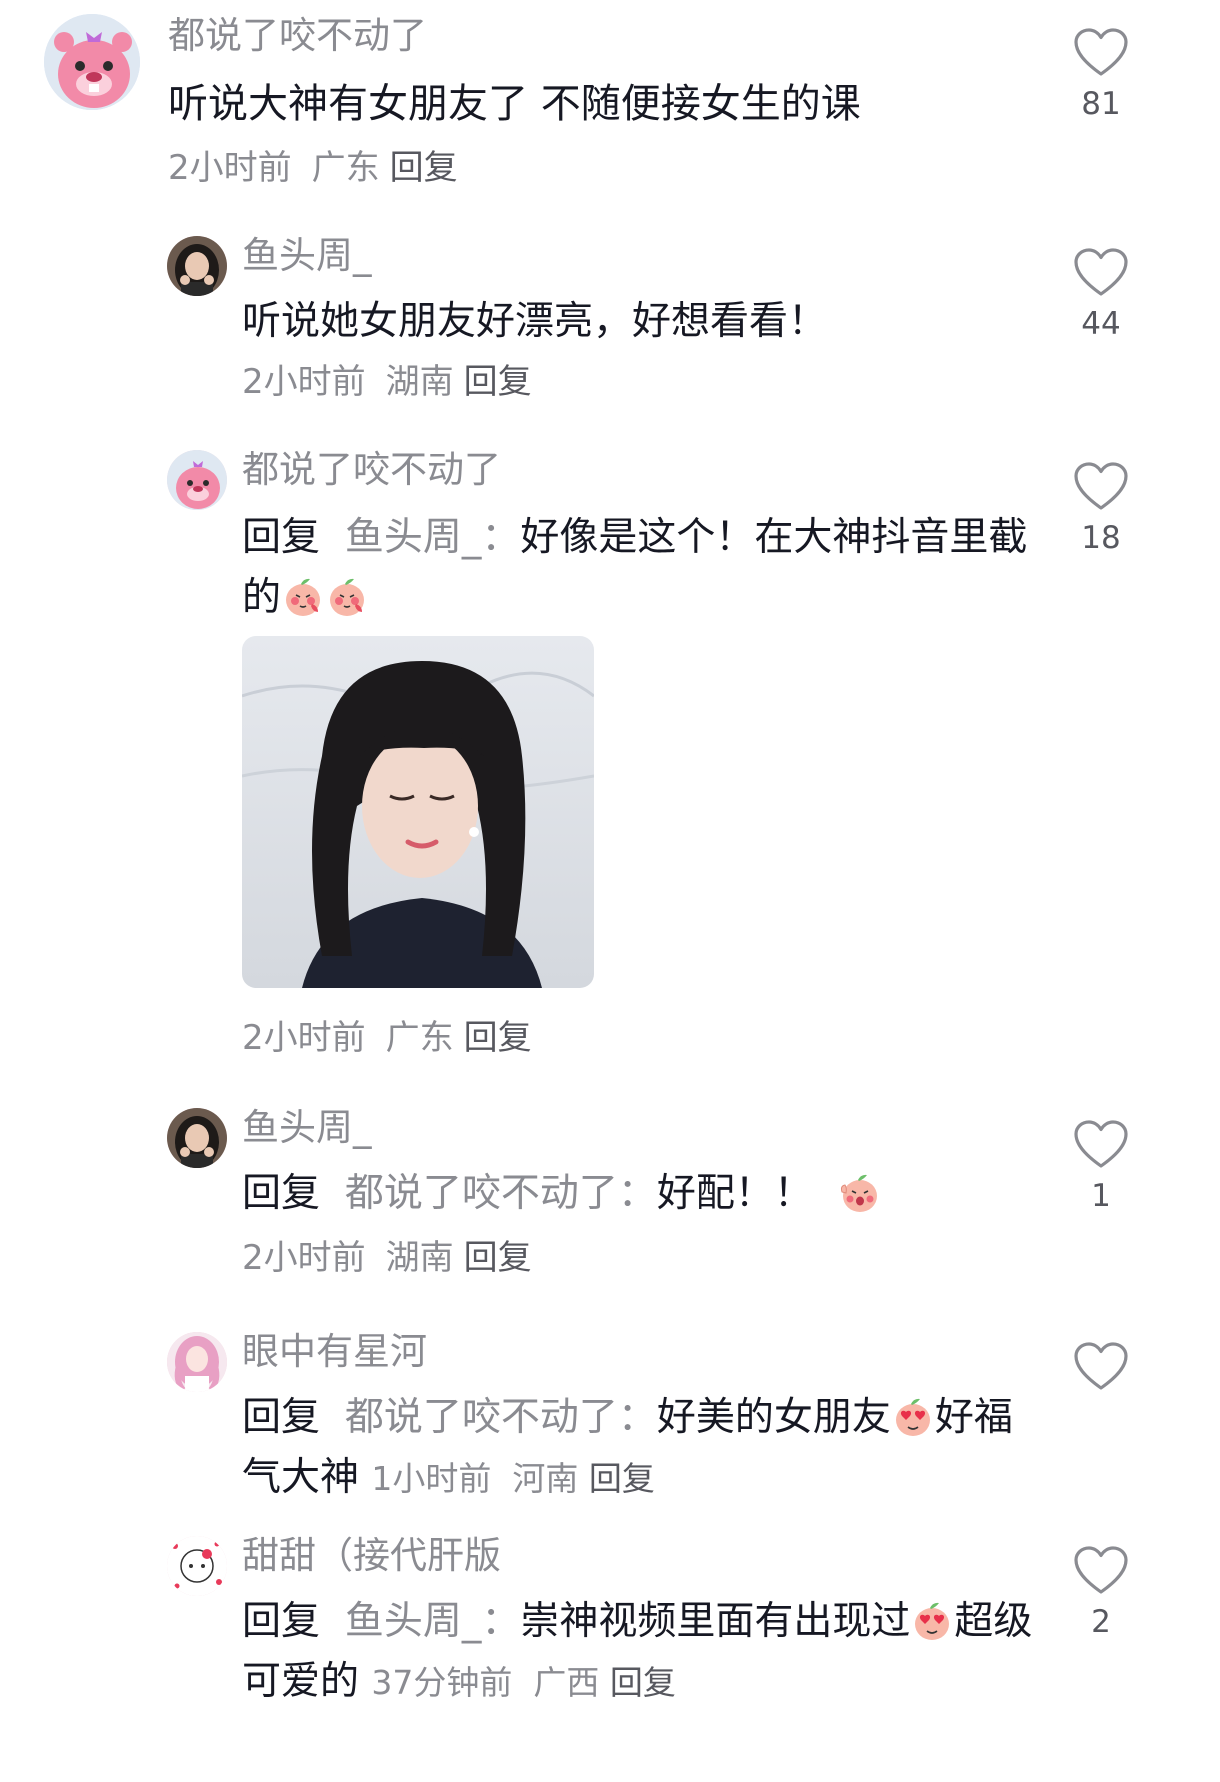  What do you see at coordinates (431, 1478) in the screenshot?
I see `comment-time: 1小时前` at bounding box center [431, 1478].